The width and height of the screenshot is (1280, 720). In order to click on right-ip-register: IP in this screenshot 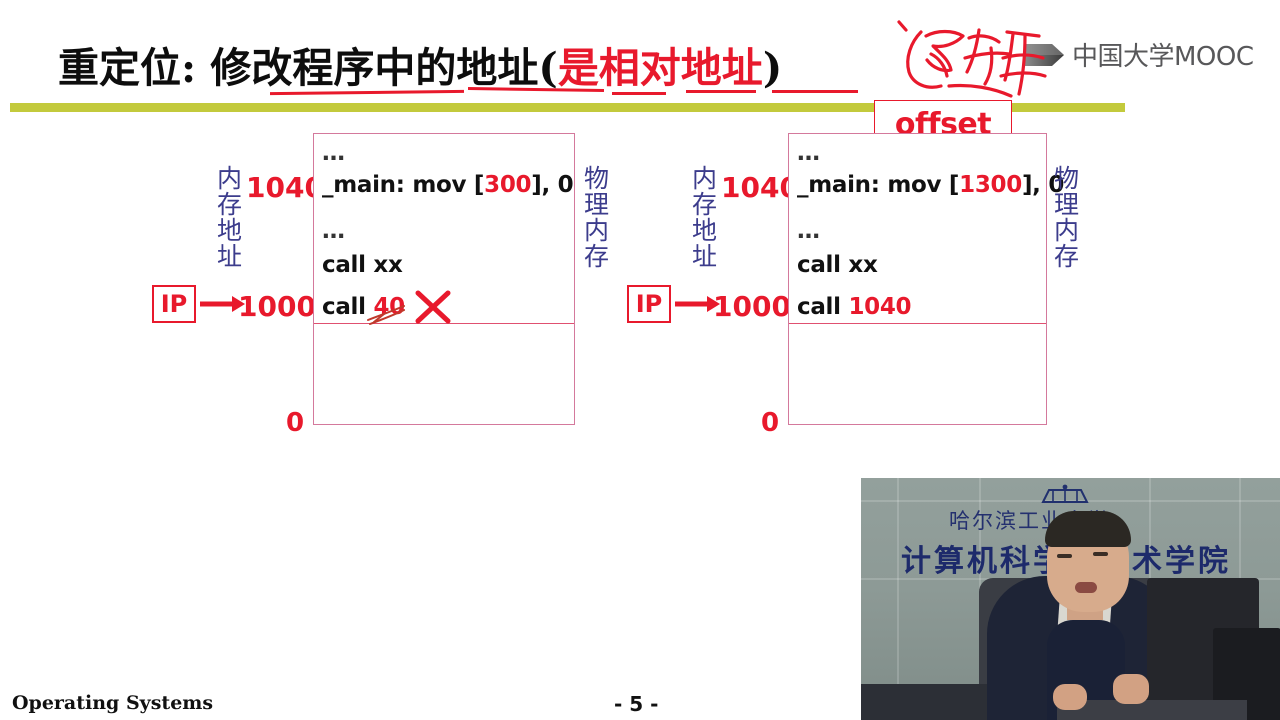, I will do `click(649, 304)`.